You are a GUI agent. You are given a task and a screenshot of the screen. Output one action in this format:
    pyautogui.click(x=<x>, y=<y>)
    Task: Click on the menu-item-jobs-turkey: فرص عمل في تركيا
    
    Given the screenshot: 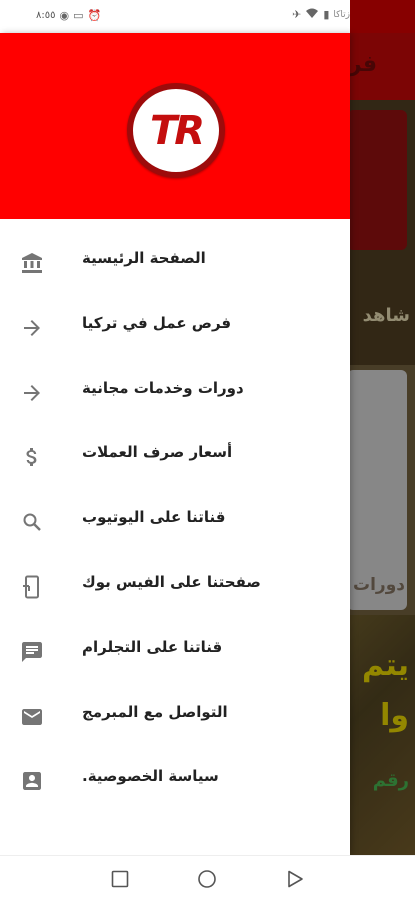 What is the action you would take?
    pyautogui.click(x=175, y=326)
    